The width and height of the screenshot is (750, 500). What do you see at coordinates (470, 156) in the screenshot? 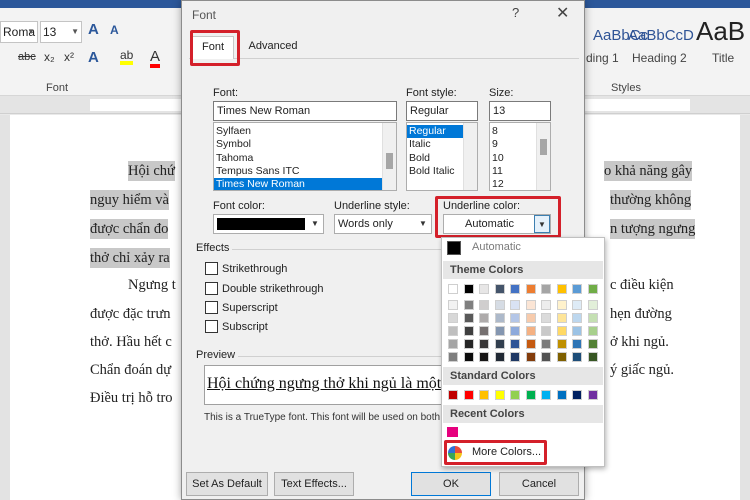
I see `font-style-scrollbar` at bounding box center [470, 156].